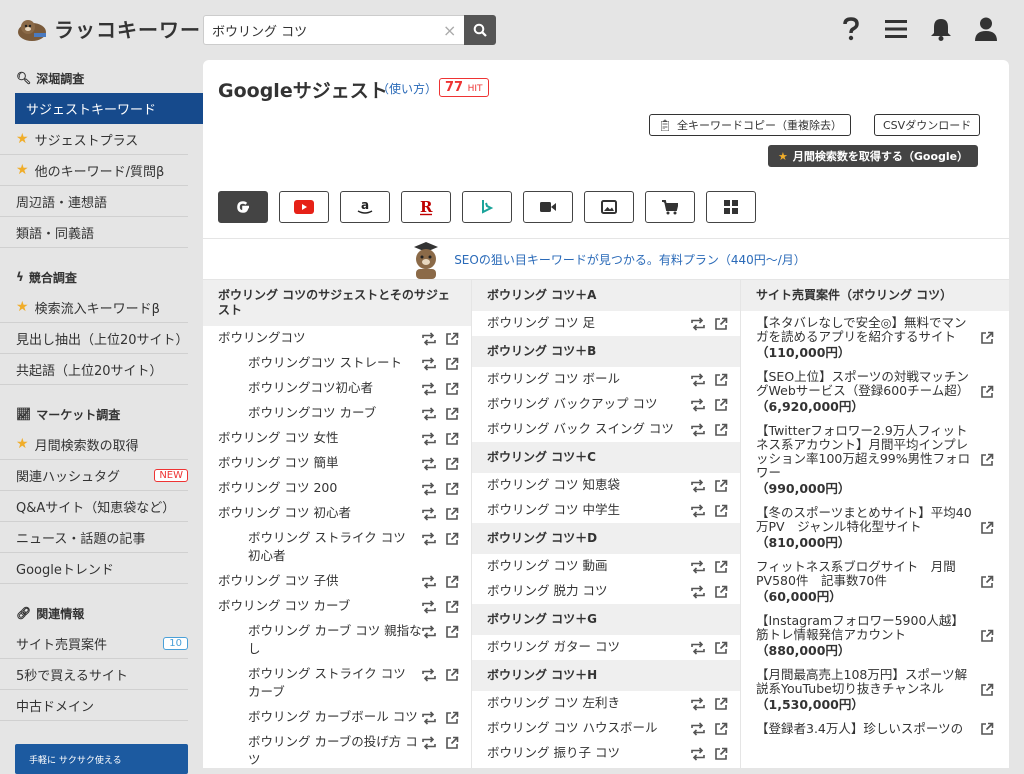 This screenshot has width=1024, height=774. Describe the element at coordinates (337, 413) in the screenshot. I see `keyword-row: ボウリングコツ カーブ` at that location.